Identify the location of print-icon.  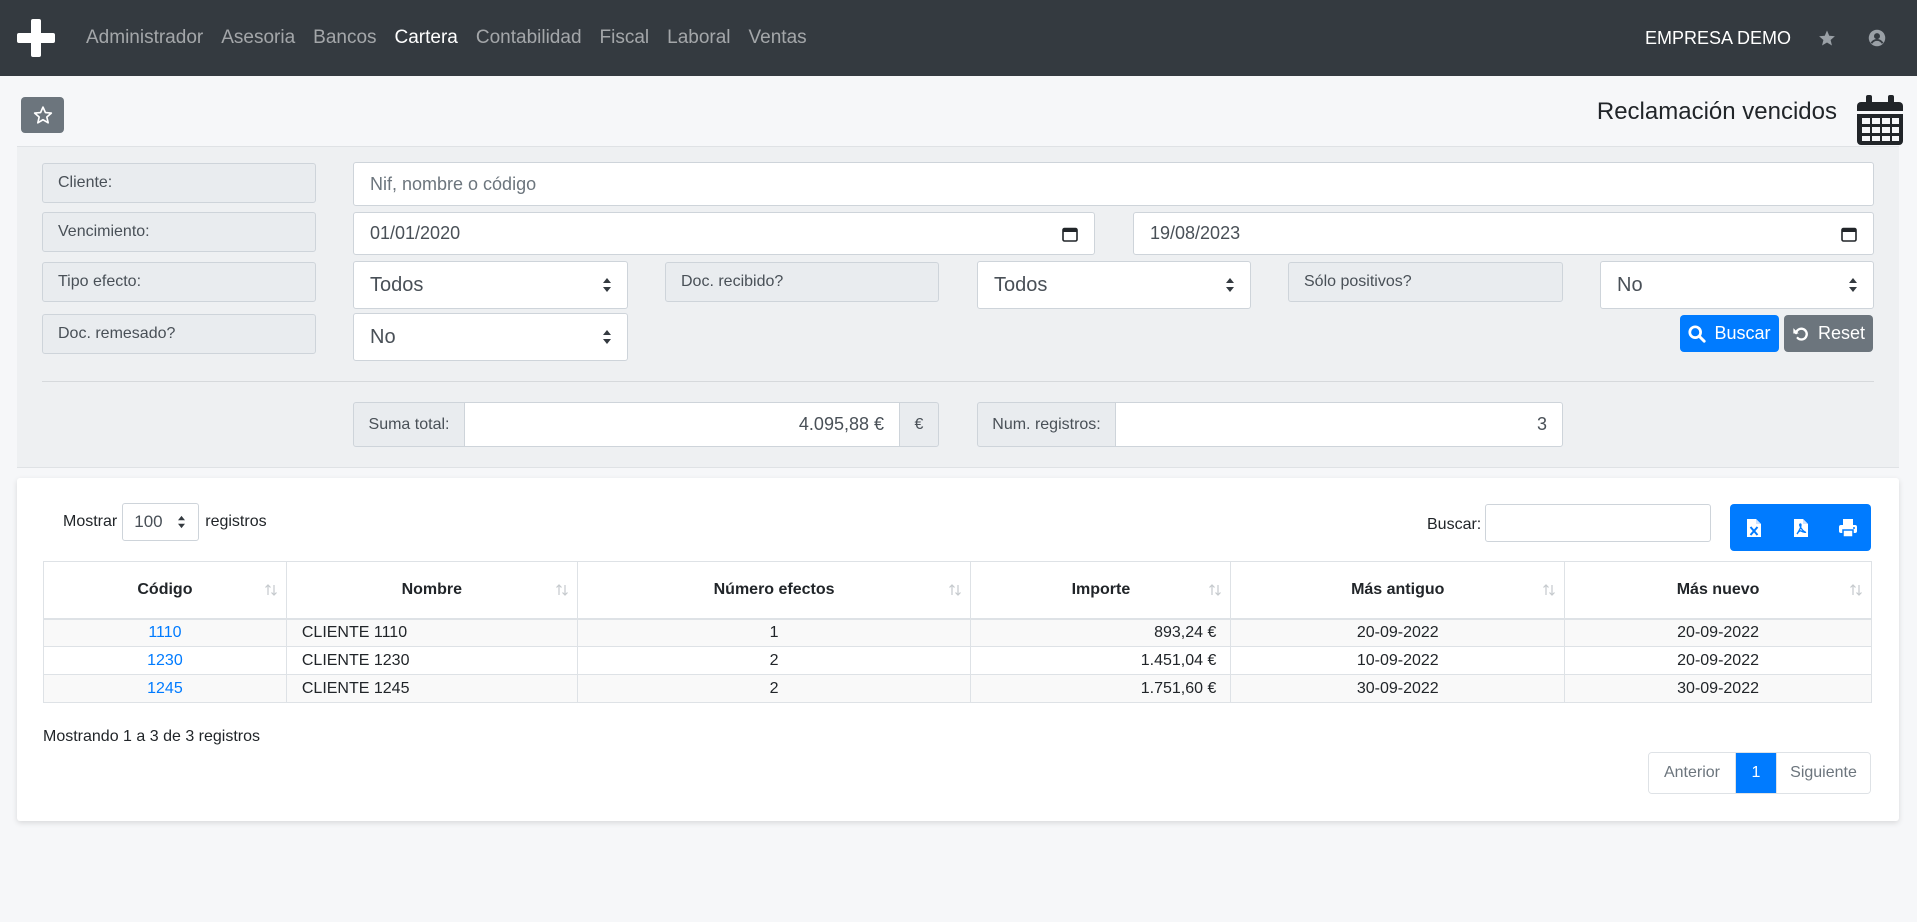
(1847, 528).